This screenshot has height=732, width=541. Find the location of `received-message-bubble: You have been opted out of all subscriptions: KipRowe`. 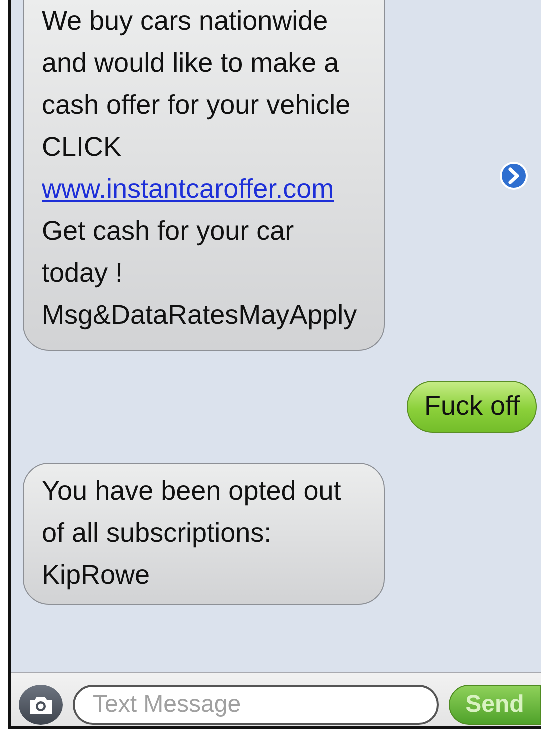

received-message-bubble: You have been opted out of all subscriptions: KipRowe is located at coordinates (204, 534).